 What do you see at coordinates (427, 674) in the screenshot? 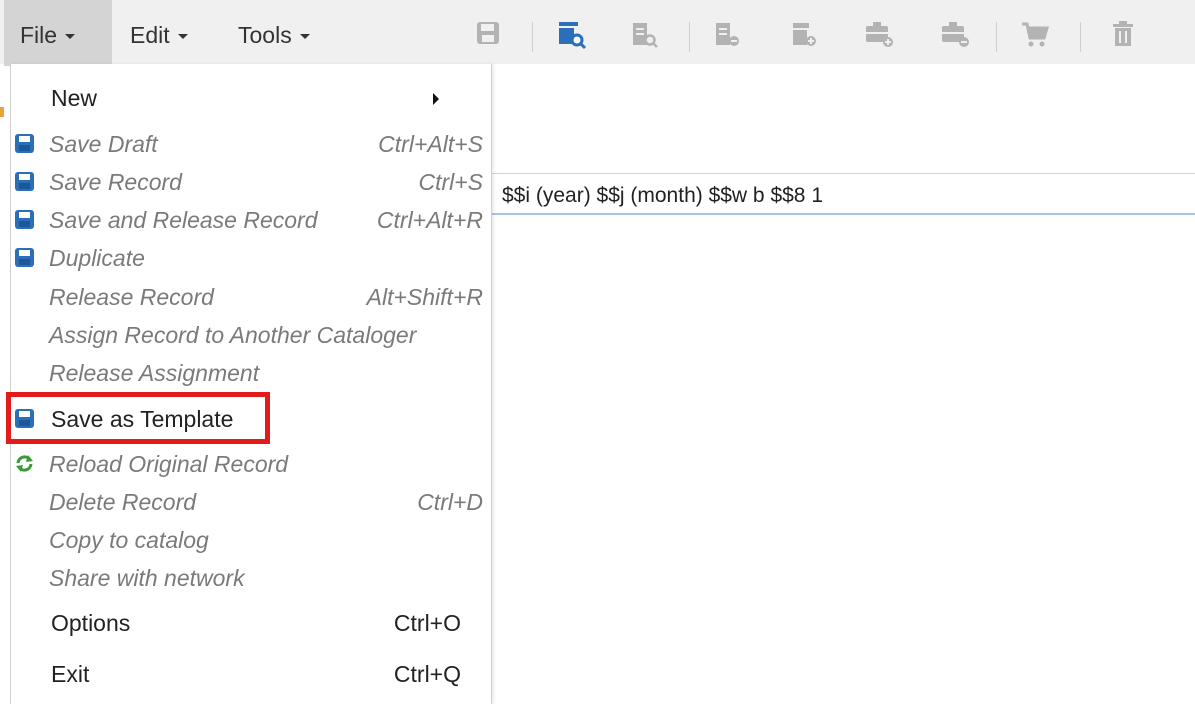
I see `menu-item-shortcut: Ctrl+Q` at bounding box center [427, 674].